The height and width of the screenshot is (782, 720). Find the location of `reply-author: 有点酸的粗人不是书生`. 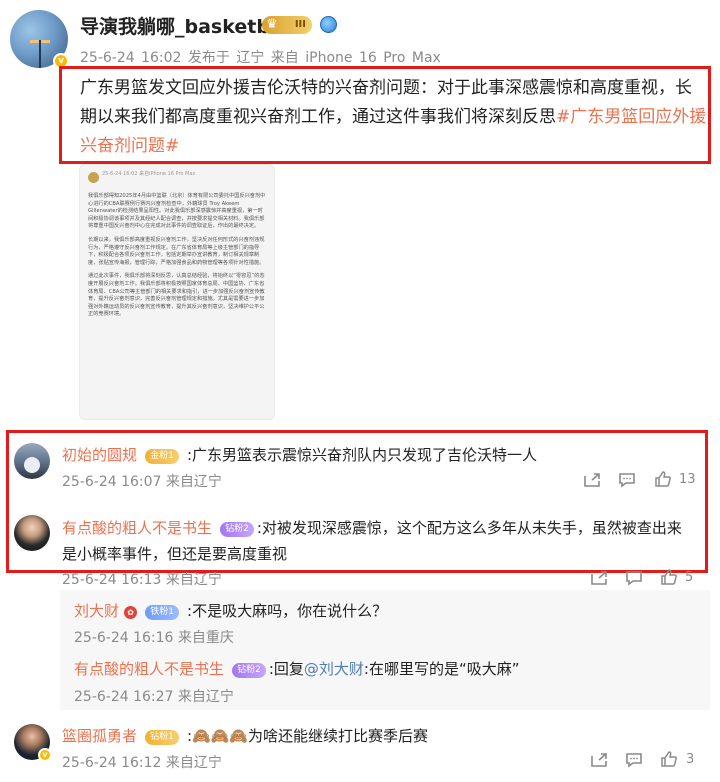

reply-author: 有点酸的粗人不是书生 is located at coordinates (149, 669).